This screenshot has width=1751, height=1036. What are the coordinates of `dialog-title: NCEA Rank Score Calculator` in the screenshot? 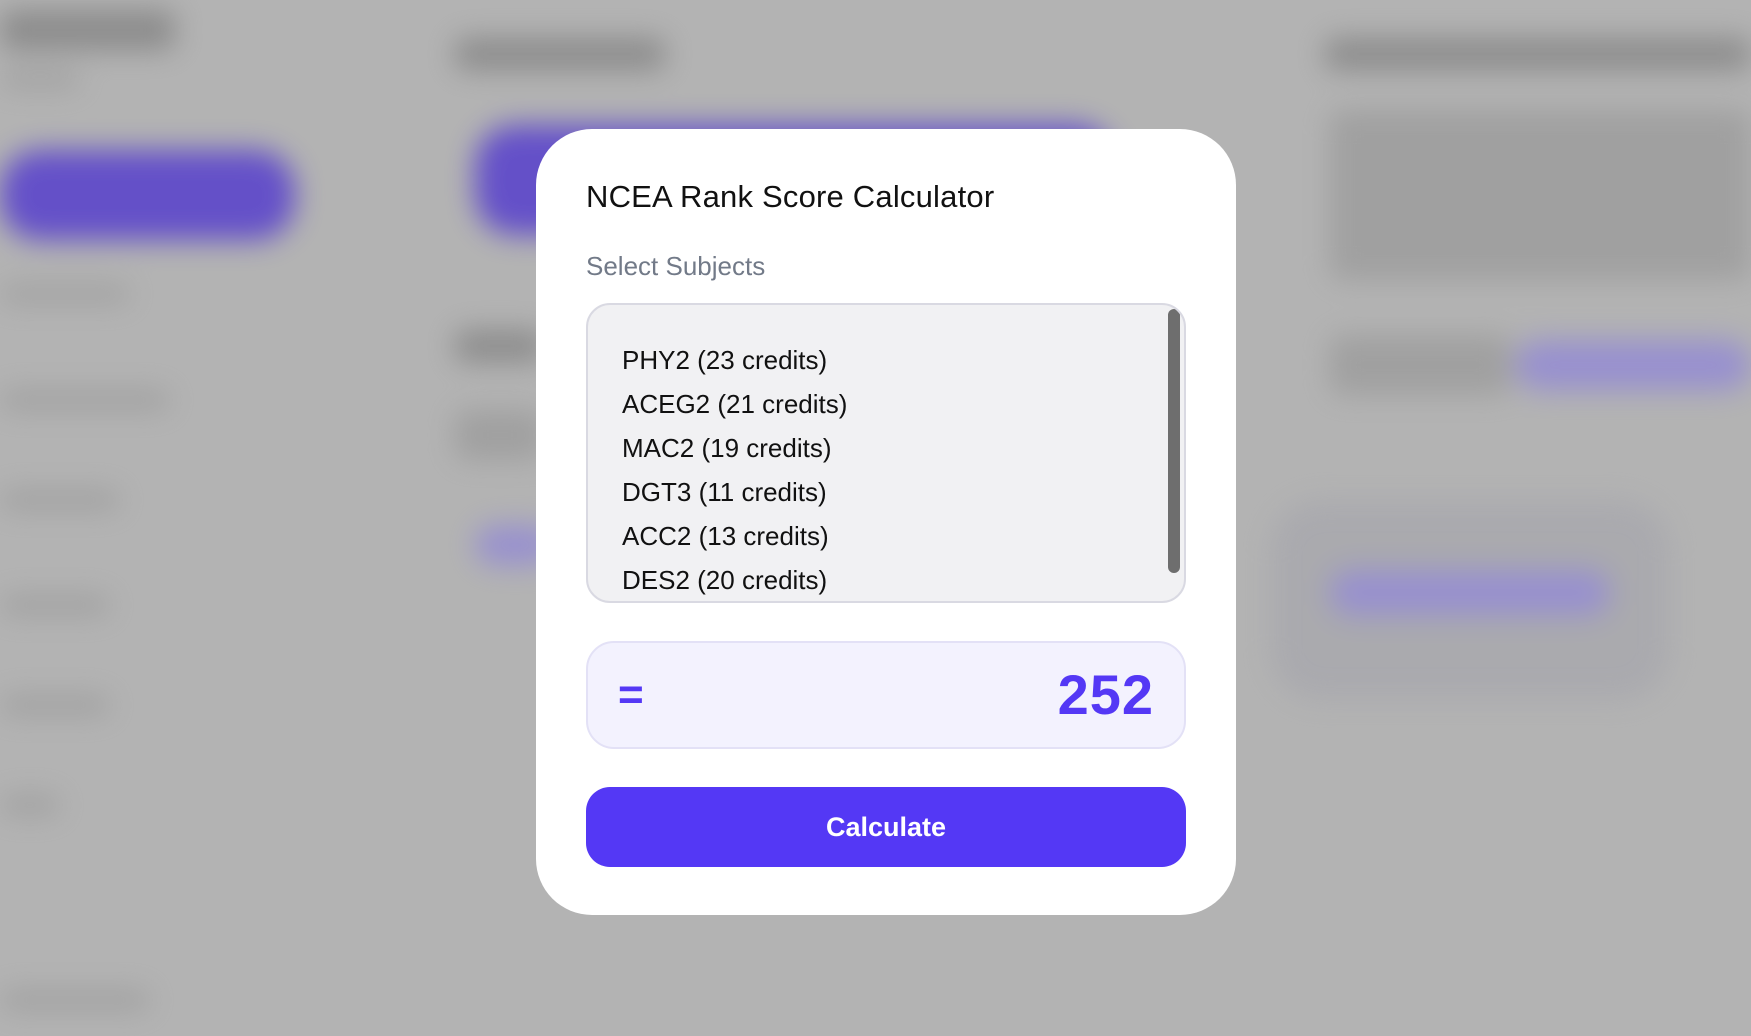 It's located at (790, 196).